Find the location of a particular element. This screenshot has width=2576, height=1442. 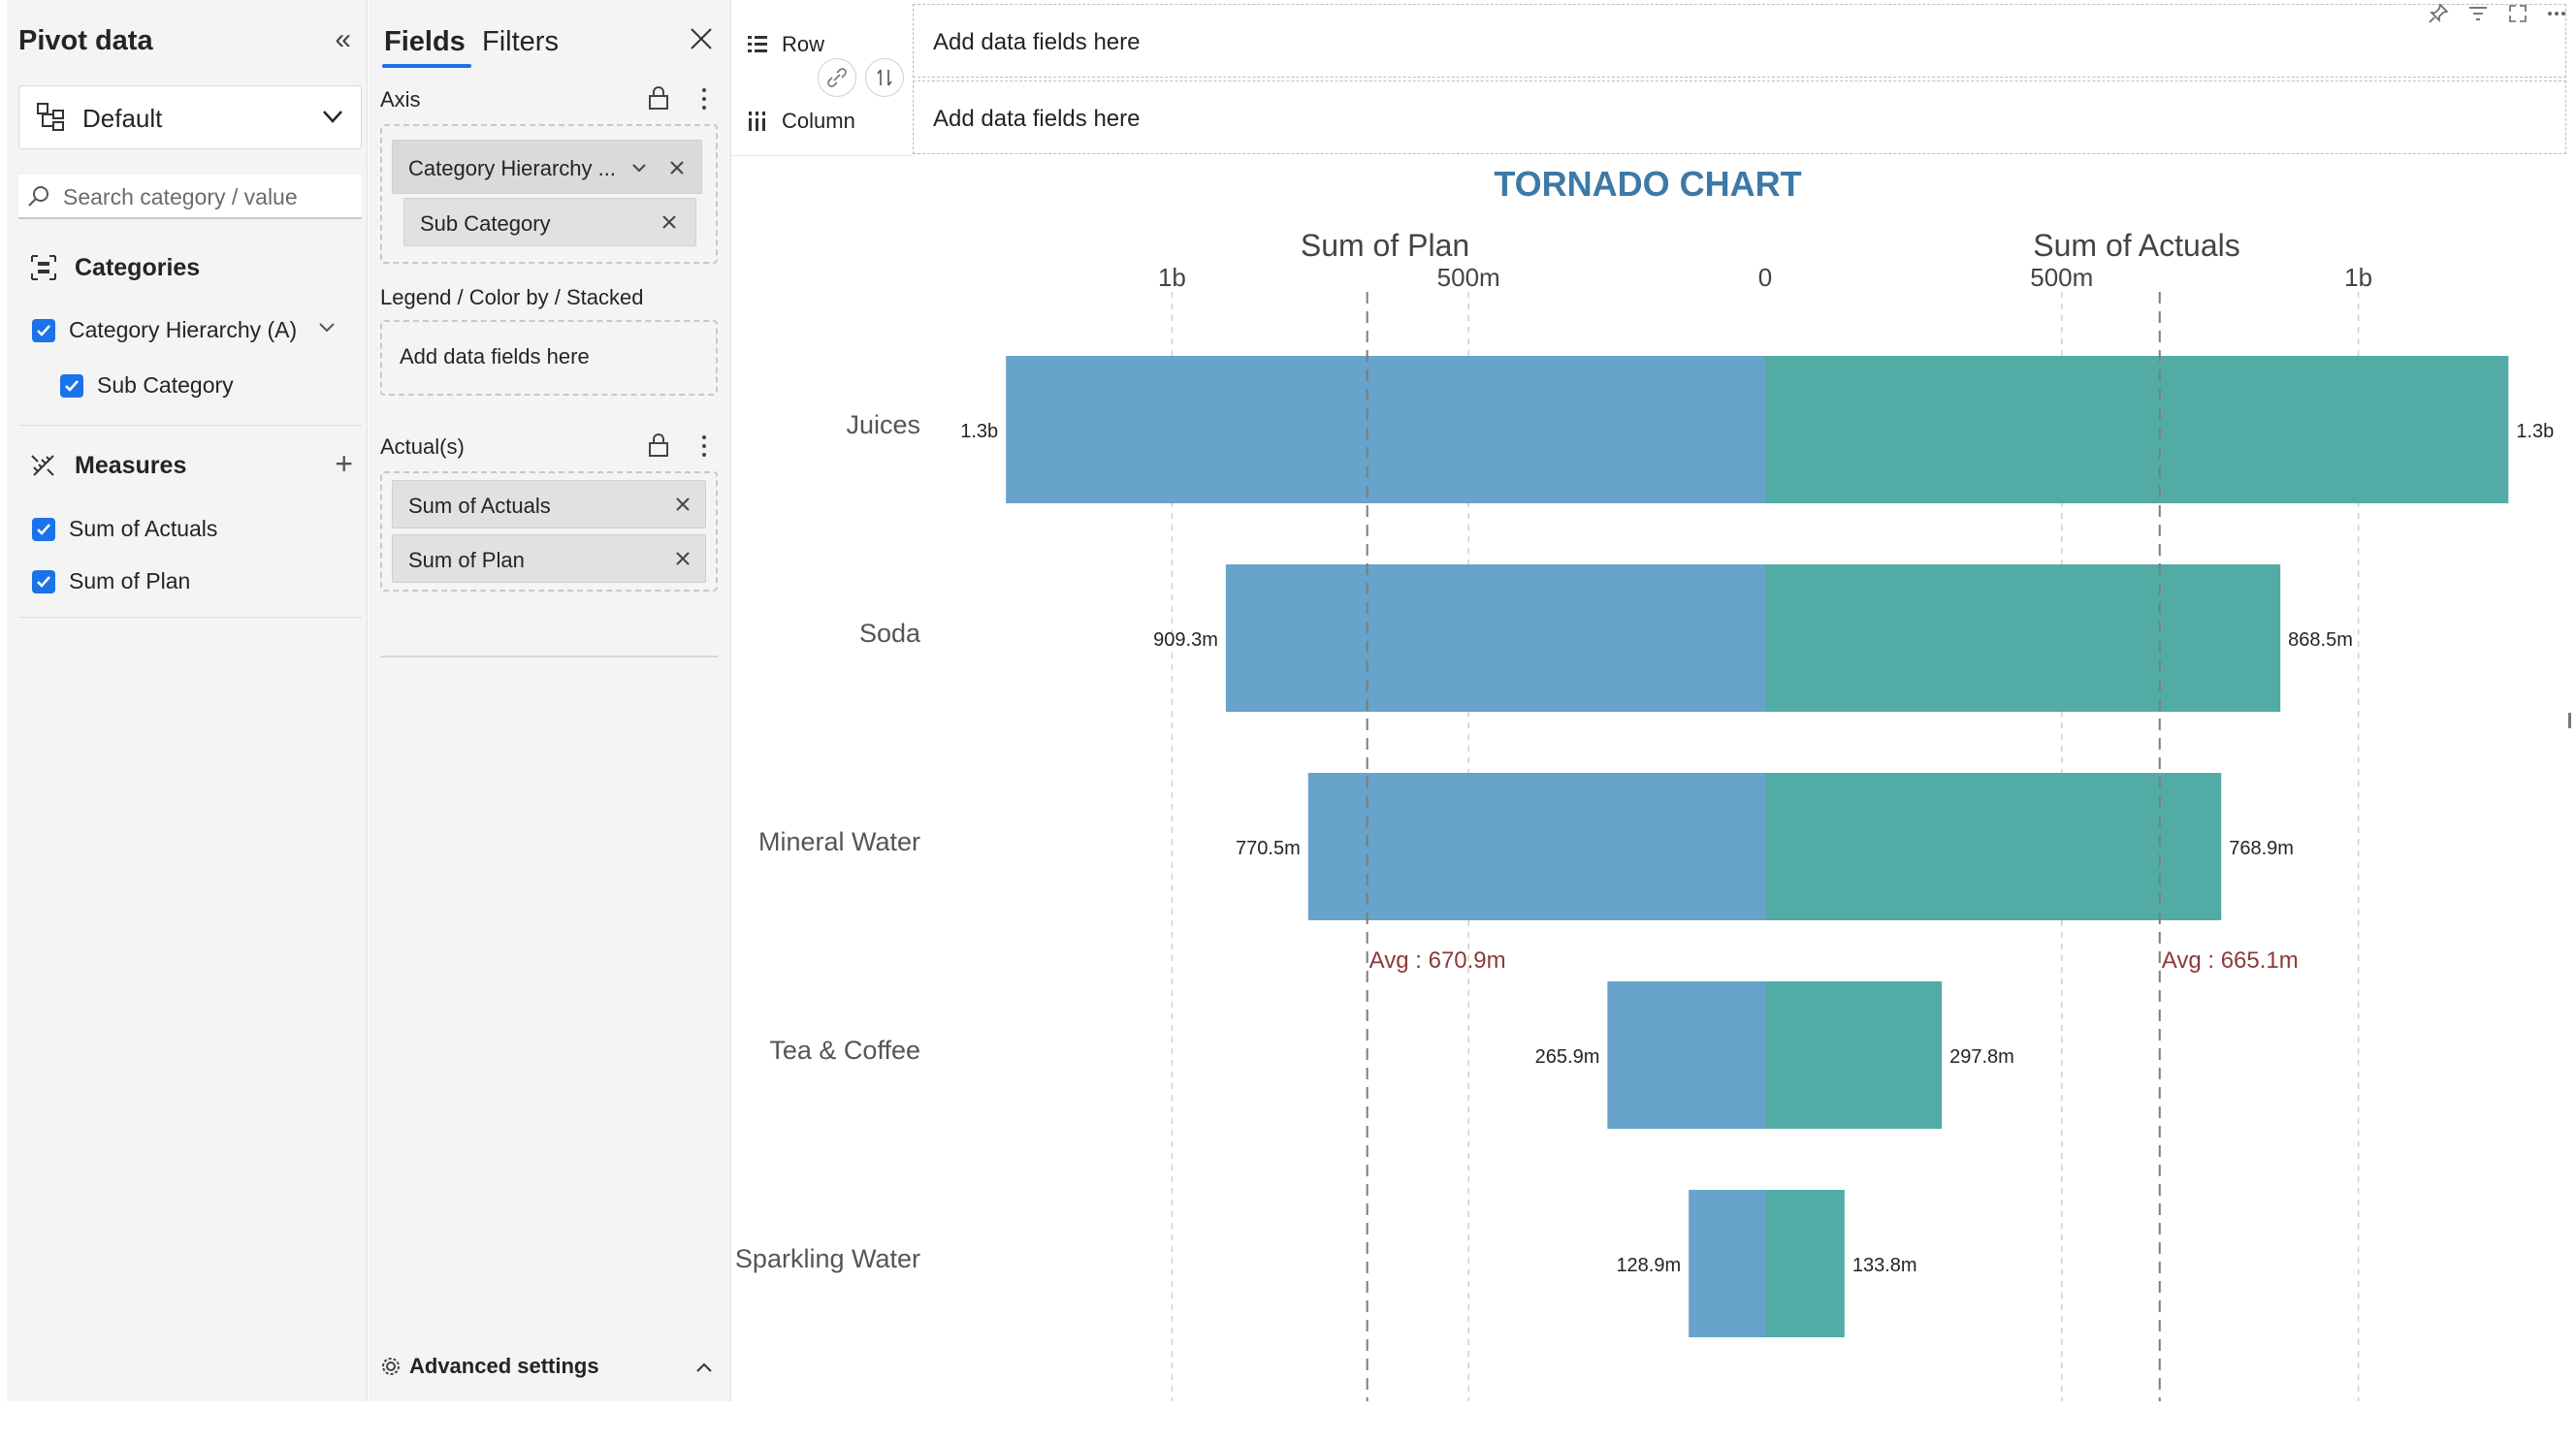

legend-label: Legend / Color by / Stacked is located at coordinates (512, 297).